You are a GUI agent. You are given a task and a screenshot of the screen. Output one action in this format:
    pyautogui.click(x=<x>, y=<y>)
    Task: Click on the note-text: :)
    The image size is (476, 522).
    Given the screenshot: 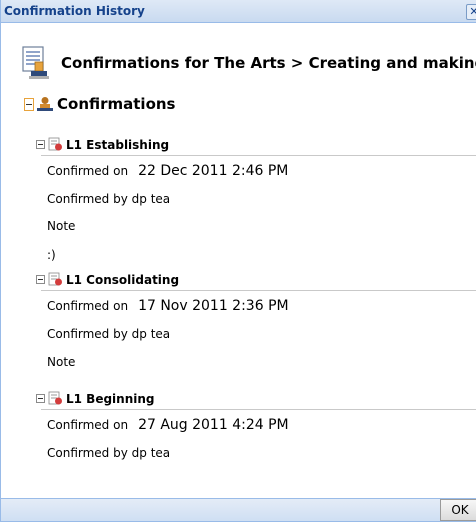 What is the action you would take?
    pyautogui.click(x=51, y=255)
    